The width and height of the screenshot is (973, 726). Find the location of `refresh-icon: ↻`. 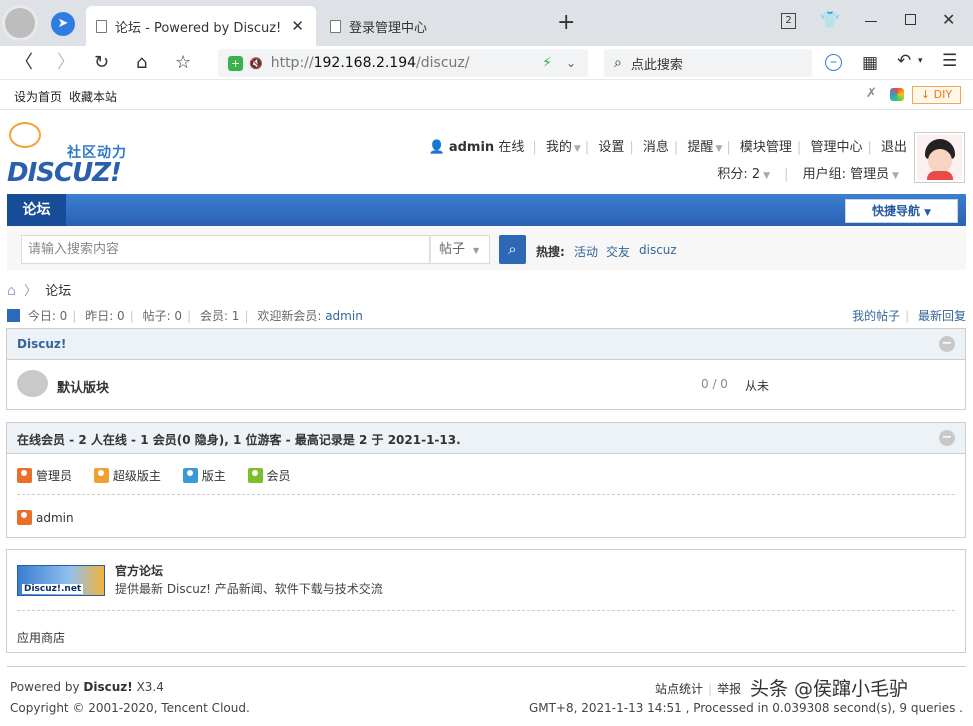

refresh-icon: ↻ is located at coordinates (101, 63).